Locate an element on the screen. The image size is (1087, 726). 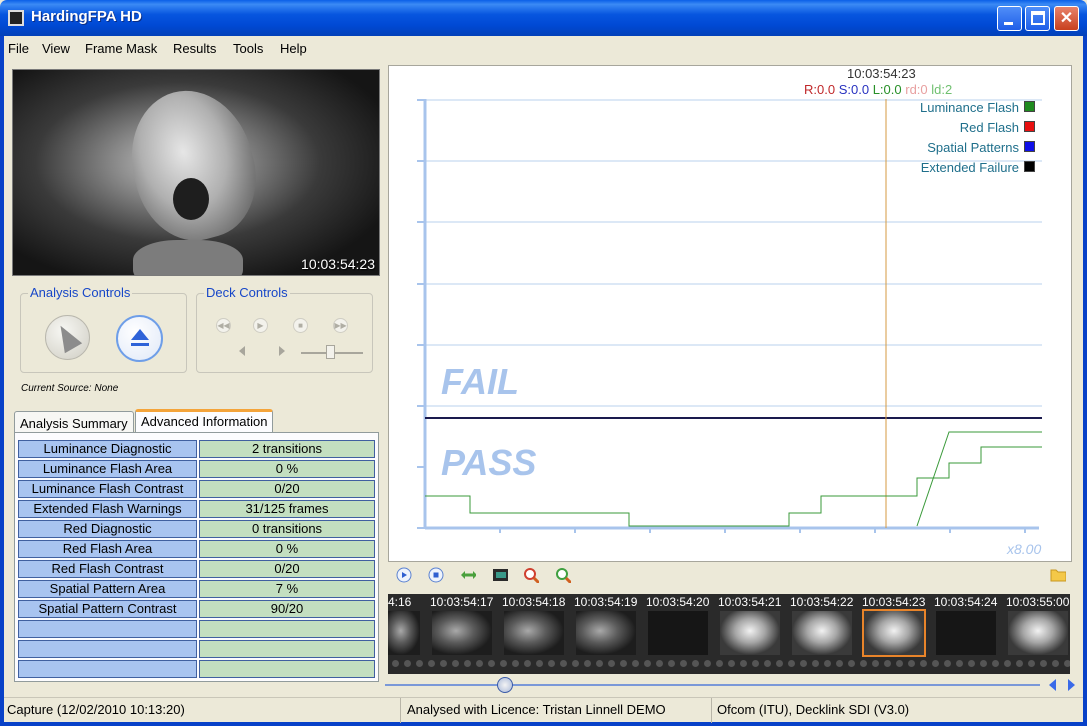
analysis-controls-title: Analysis Controls is located at coordinates (80, 292).